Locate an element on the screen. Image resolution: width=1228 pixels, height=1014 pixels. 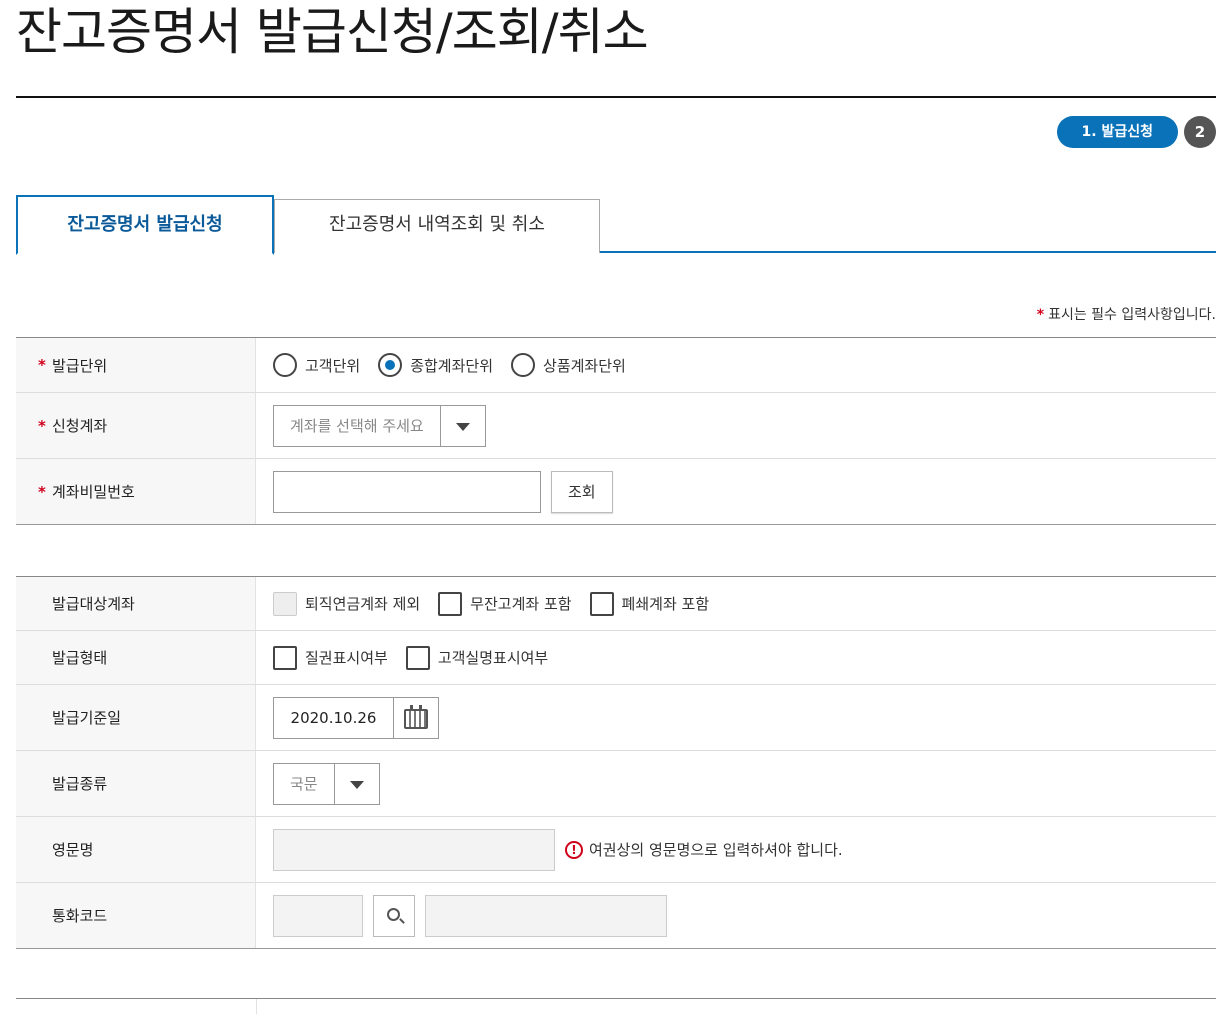
english-name-input is located at coordinates (414, 849).